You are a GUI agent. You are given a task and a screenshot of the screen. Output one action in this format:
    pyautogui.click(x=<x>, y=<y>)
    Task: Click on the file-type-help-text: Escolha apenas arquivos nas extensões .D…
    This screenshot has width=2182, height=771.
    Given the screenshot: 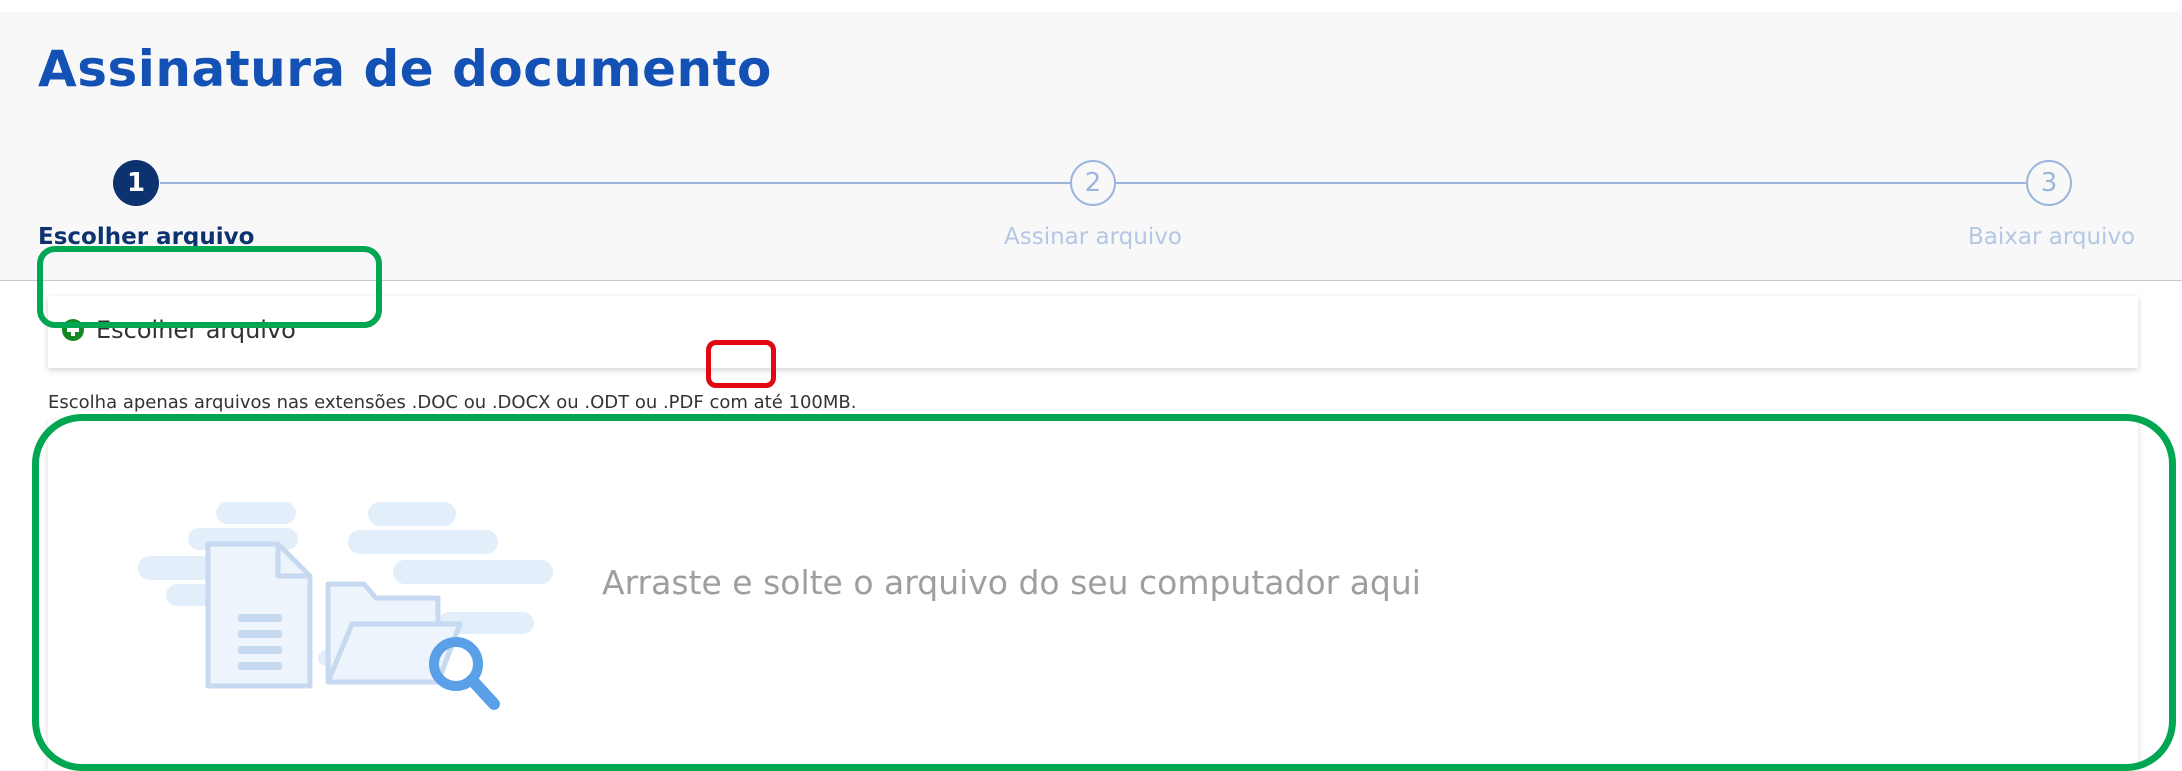 What is the action you would take?
    pyautogui.click(x=452, y=402)
    